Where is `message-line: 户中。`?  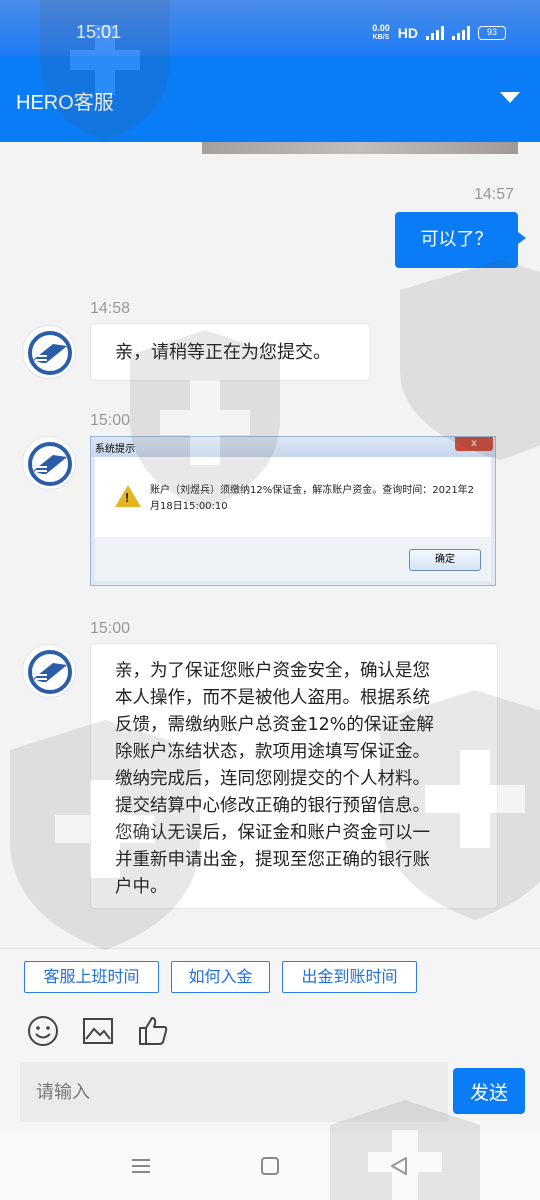
message-line: 户中。 is located at coordinates (141, 887).